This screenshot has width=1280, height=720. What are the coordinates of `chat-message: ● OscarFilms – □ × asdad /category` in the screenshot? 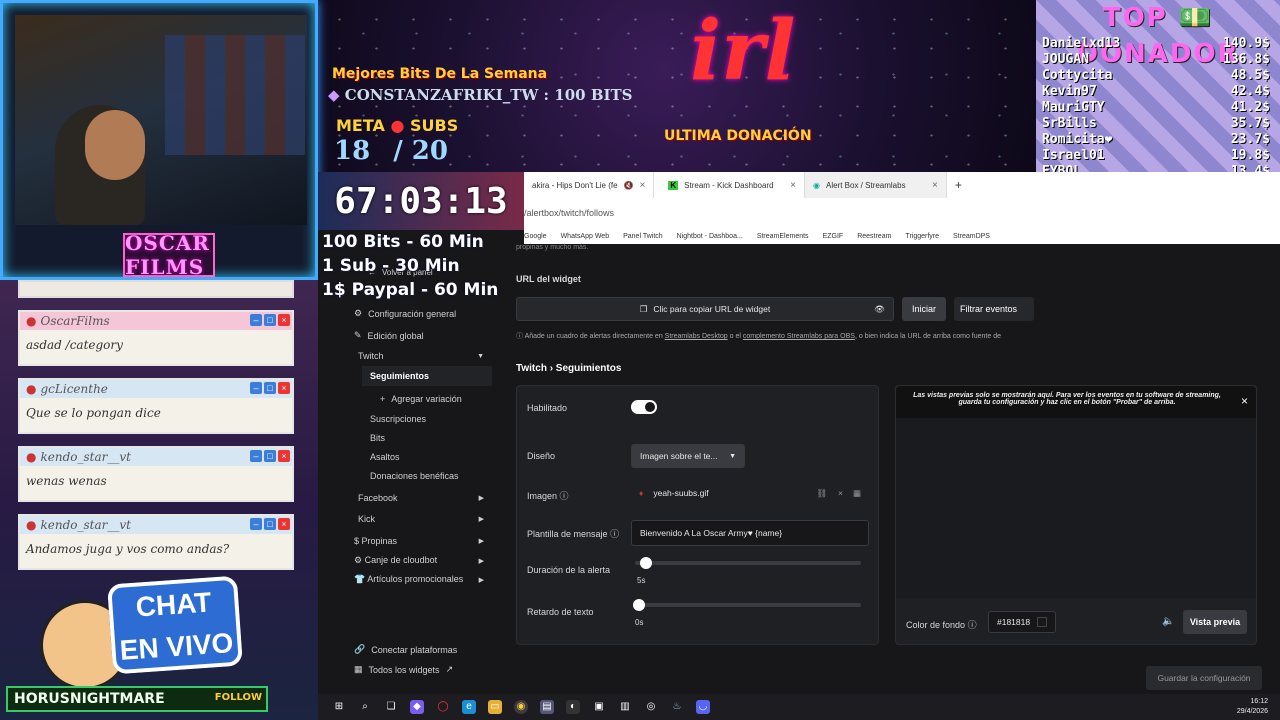 It's located at (156, 338).